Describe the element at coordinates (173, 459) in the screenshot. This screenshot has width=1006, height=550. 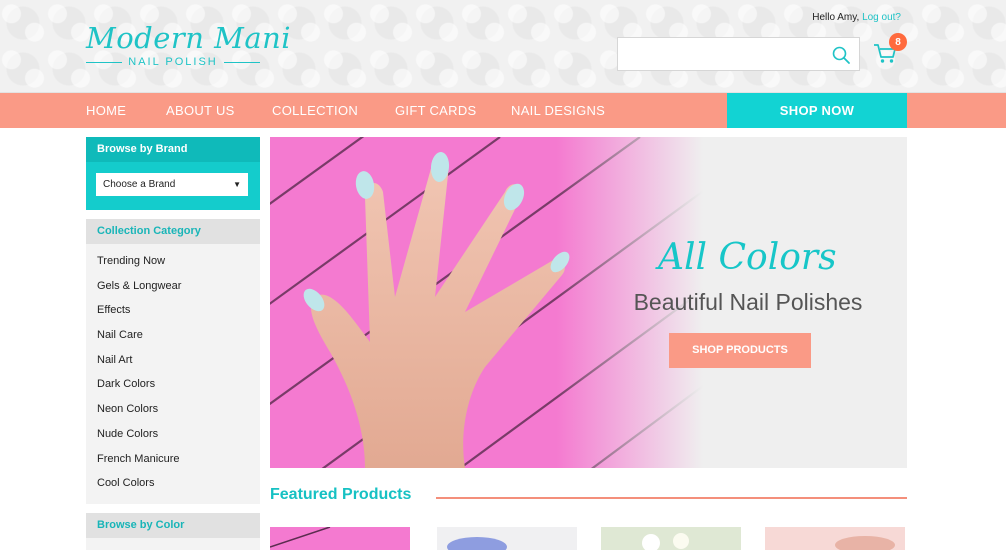
I see `category-item-french-manicure: French Manicure` at that location.